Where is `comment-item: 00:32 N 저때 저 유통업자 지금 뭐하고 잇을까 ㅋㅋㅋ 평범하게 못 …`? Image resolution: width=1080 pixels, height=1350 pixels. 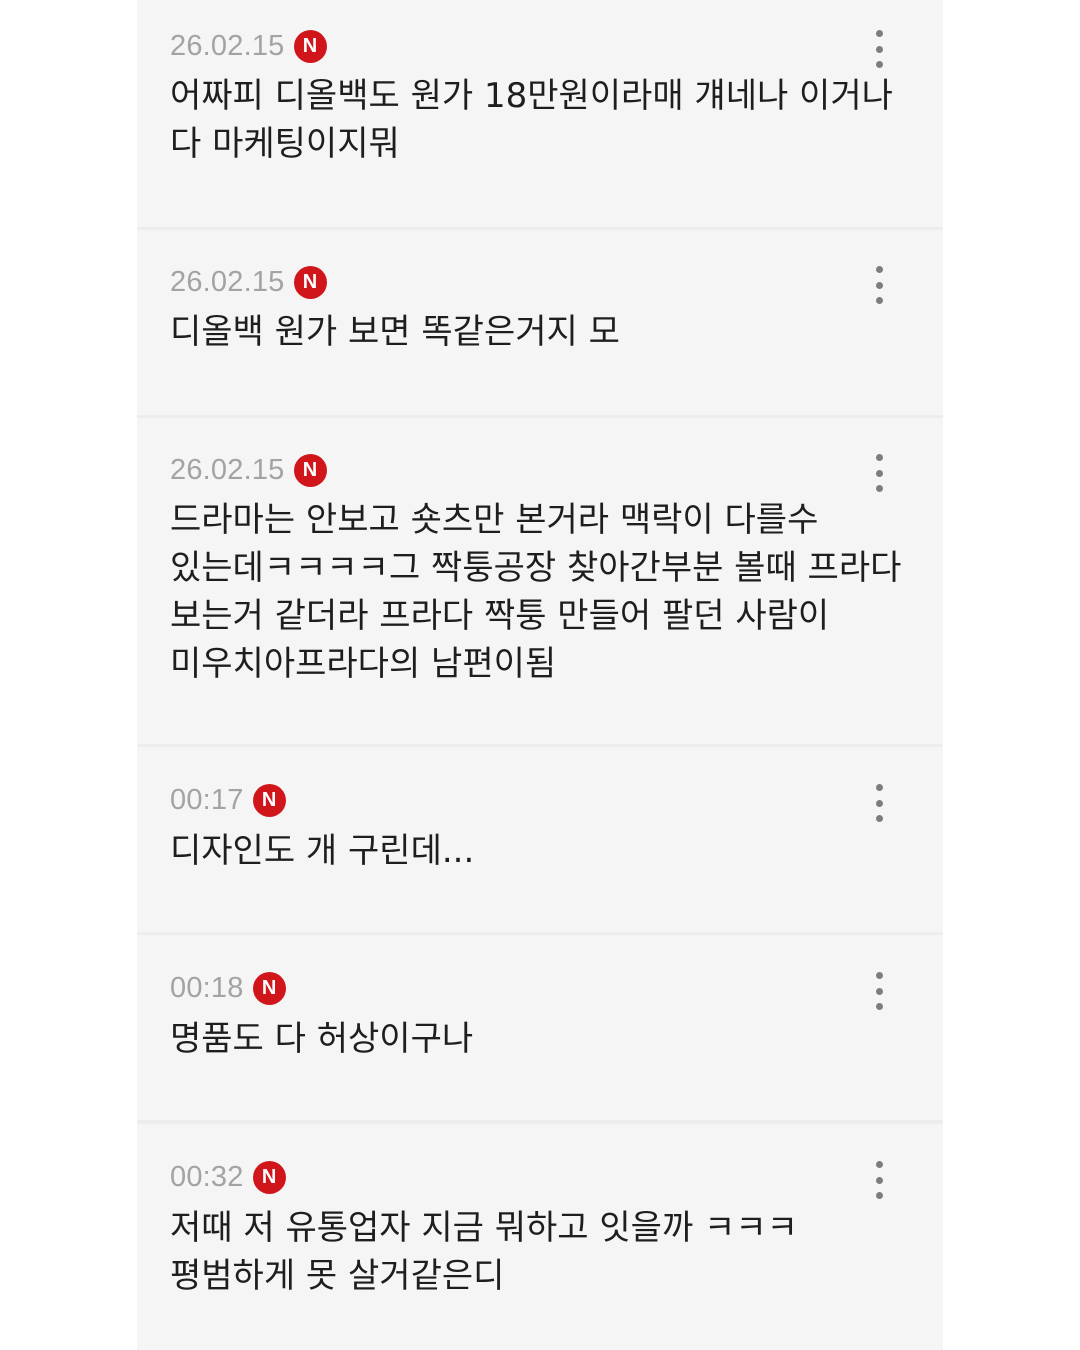
comment-item: 00:32 N 저때 저 유통업자 지금 뭐하고 잇을까 ㅋㅋㅋ 평범하게 못 … is located at coordinates (540, 1237).